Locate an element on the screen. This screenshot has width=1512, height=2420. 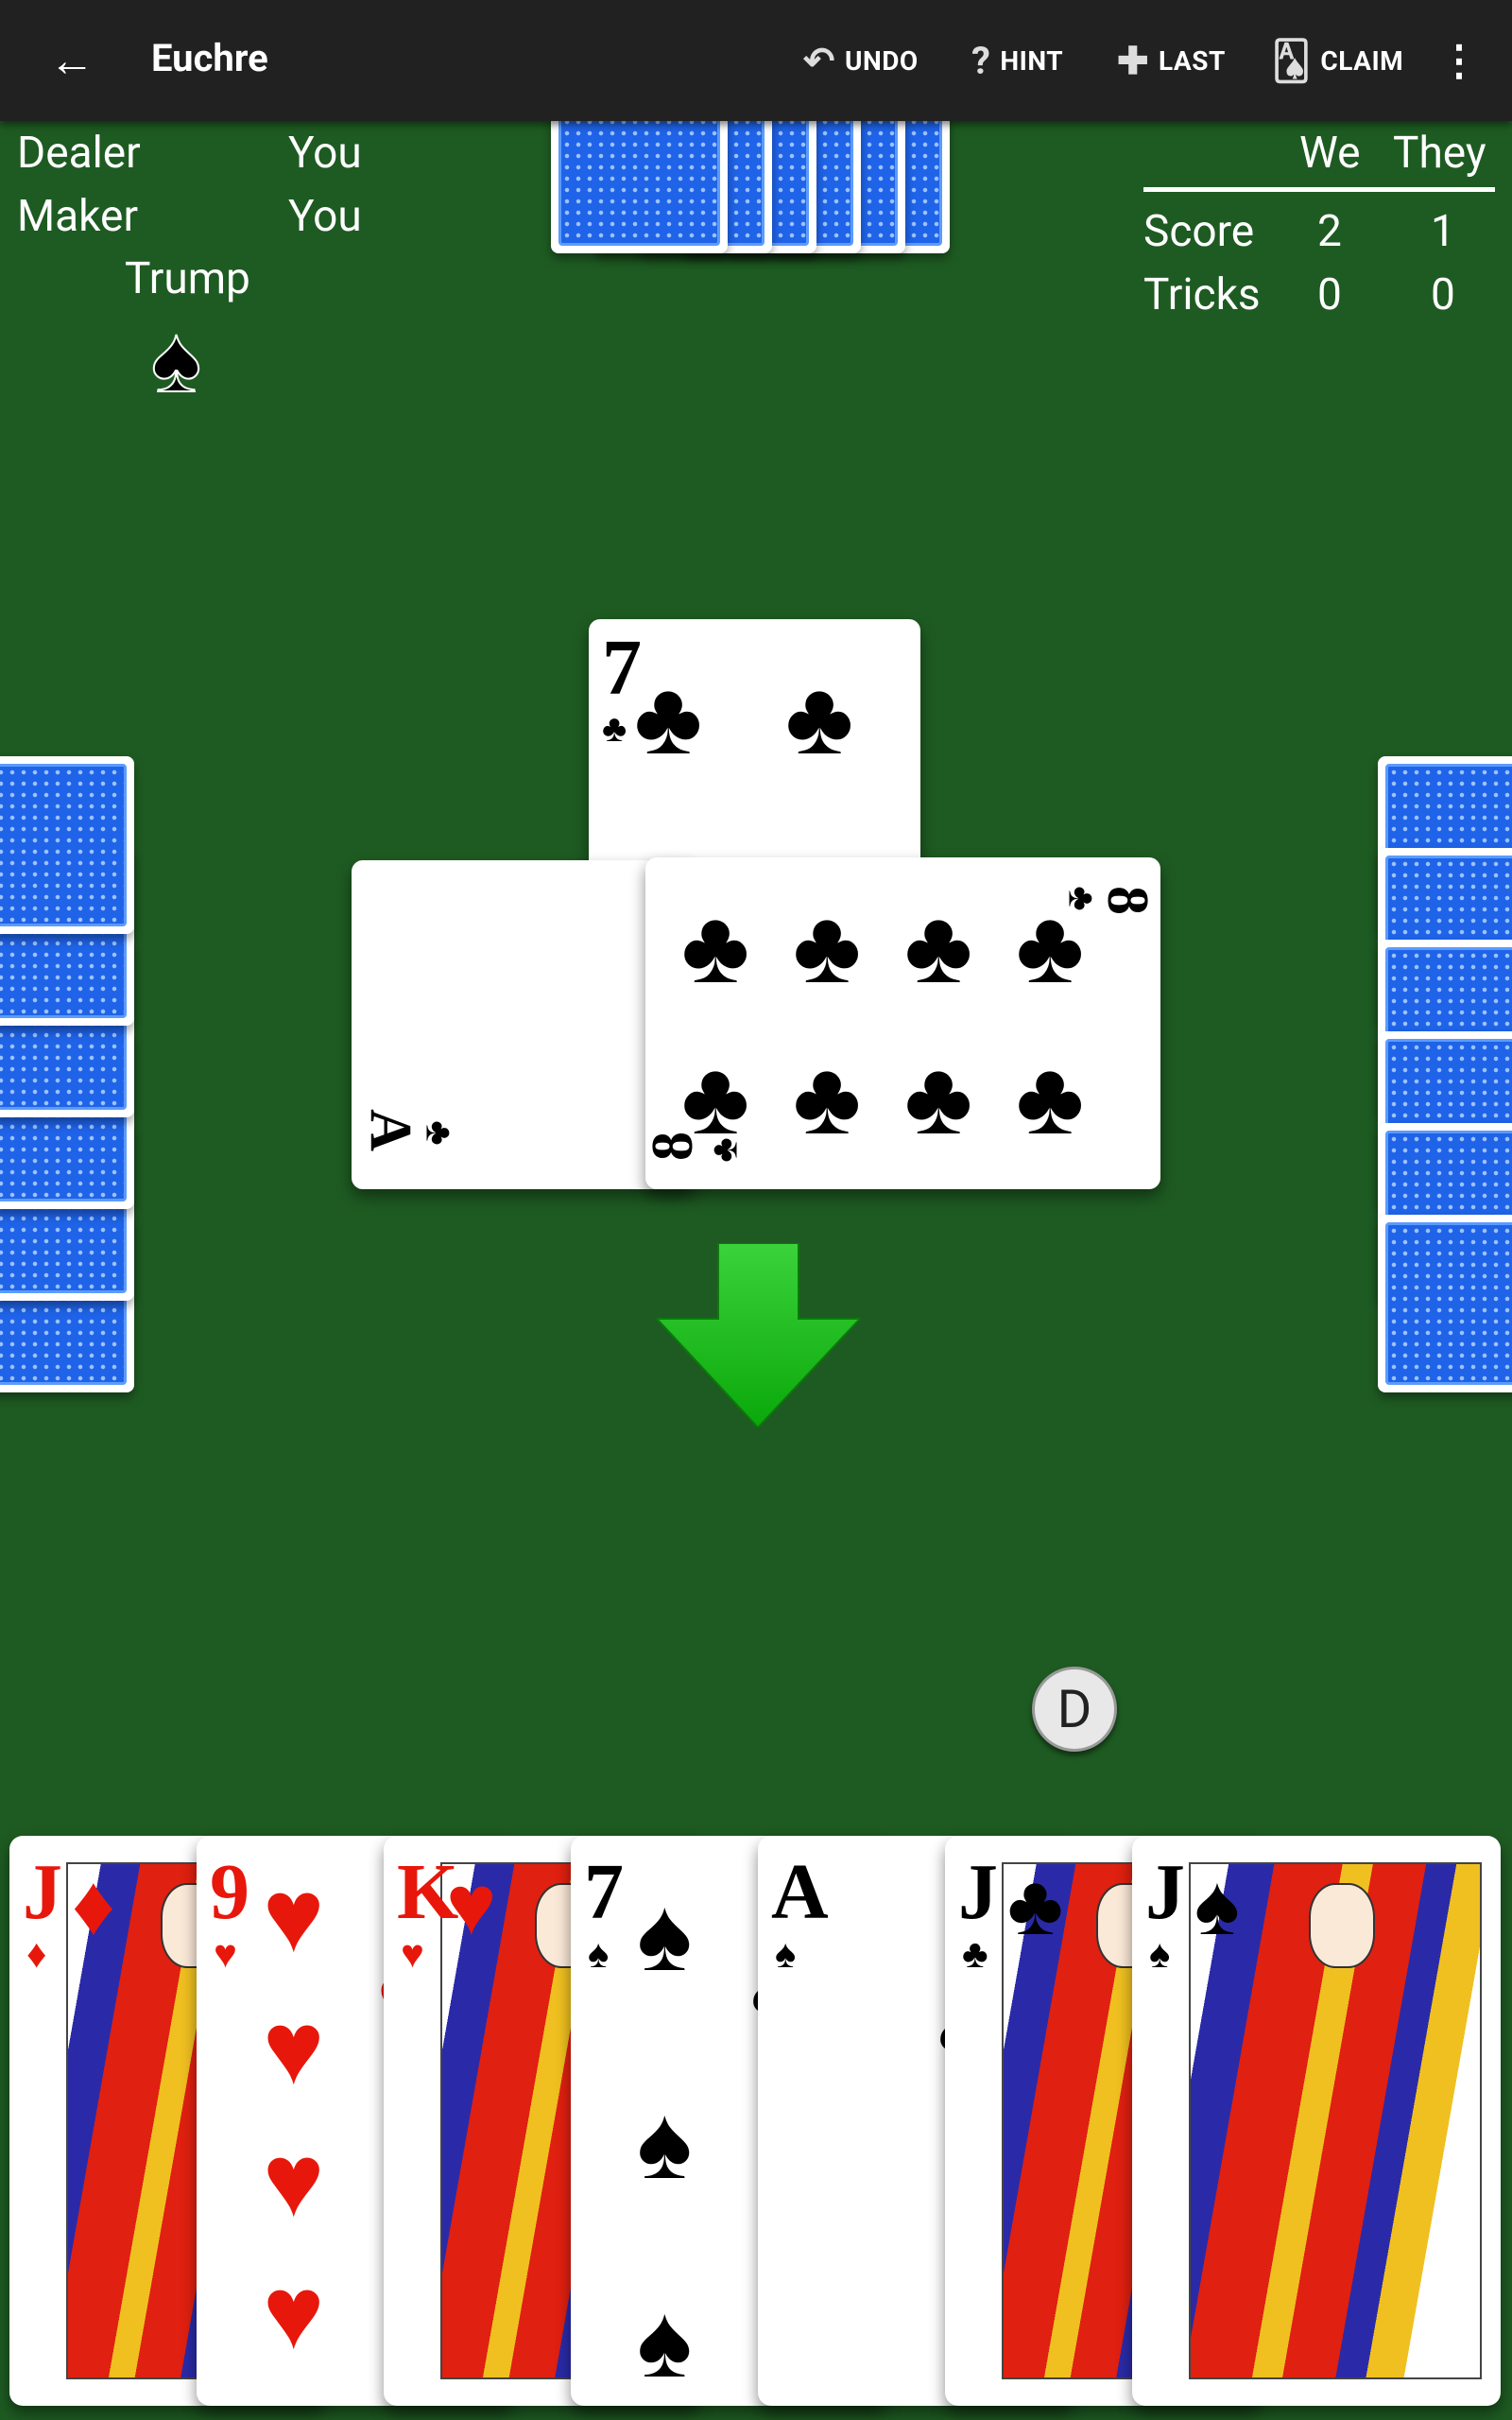
more-menu-button: ⋮ is located at coordinates (1459, 60).